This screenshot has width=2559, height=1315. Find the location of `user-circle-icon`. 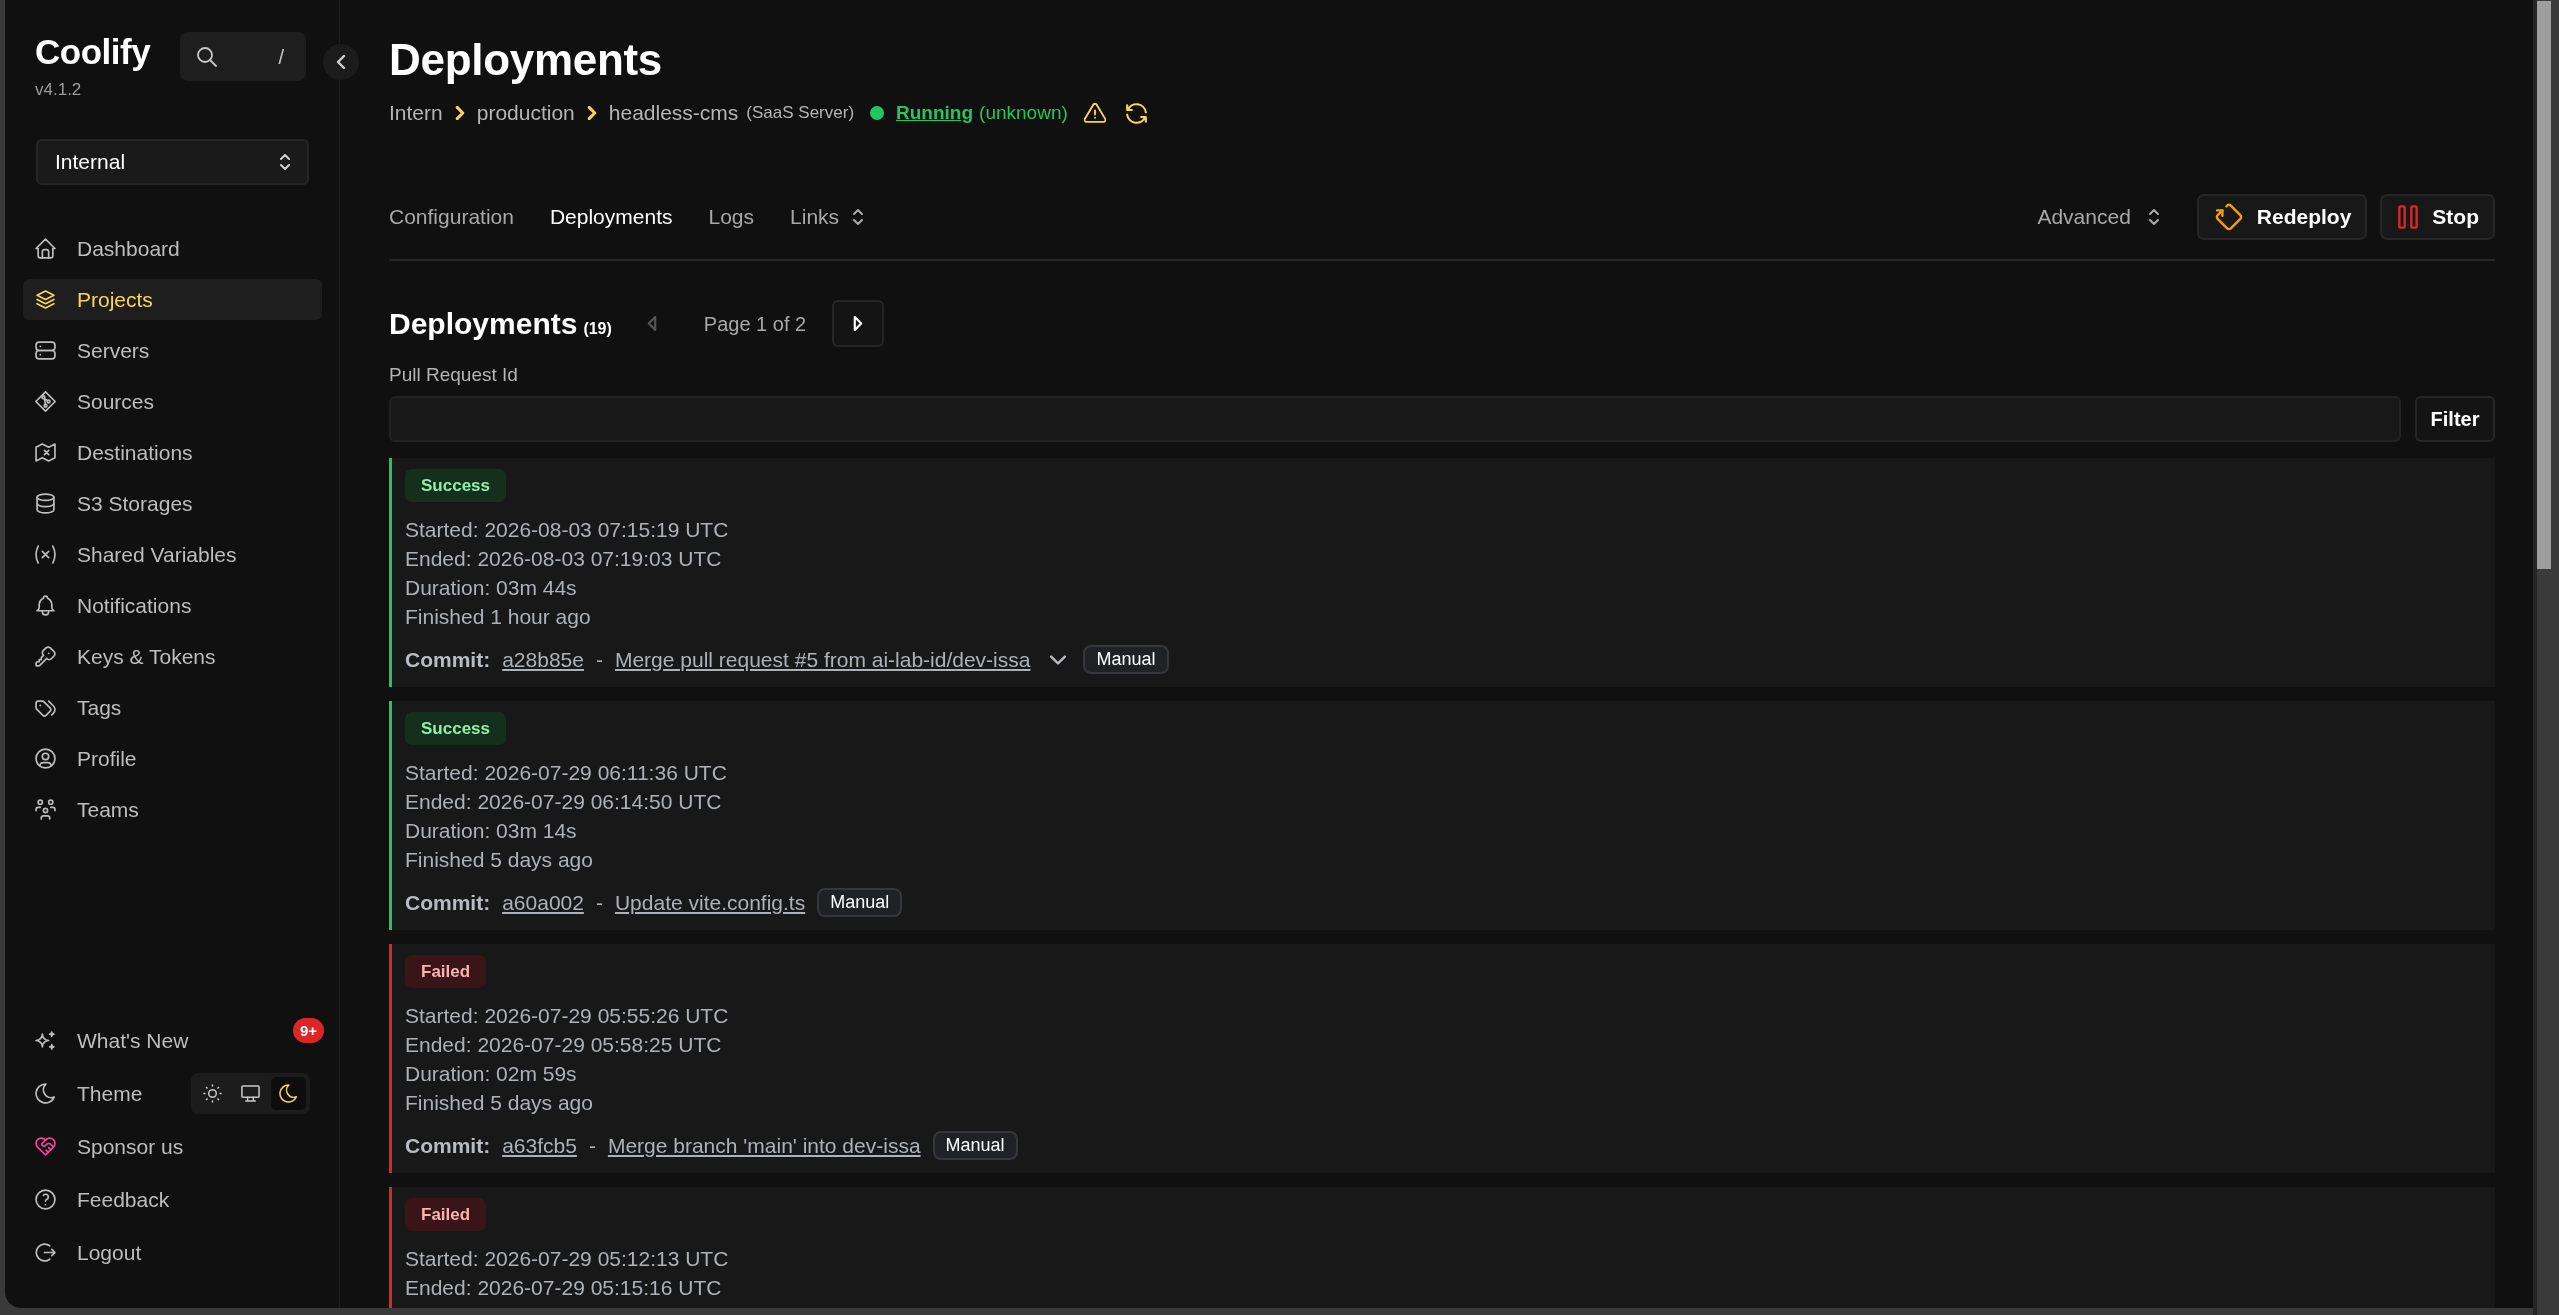

user-circle-icon is located at coordinates (45, 758).